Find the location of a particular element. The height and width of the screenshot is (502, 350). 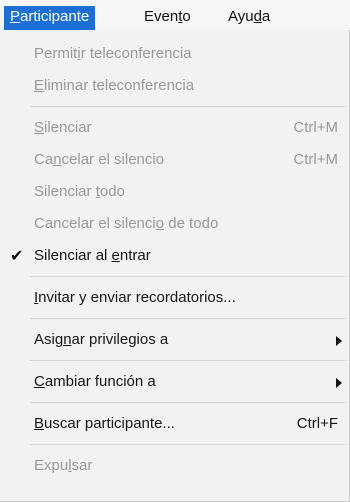

menu-item-label: Silenciar al entrar is located at coordinates (92, 255).